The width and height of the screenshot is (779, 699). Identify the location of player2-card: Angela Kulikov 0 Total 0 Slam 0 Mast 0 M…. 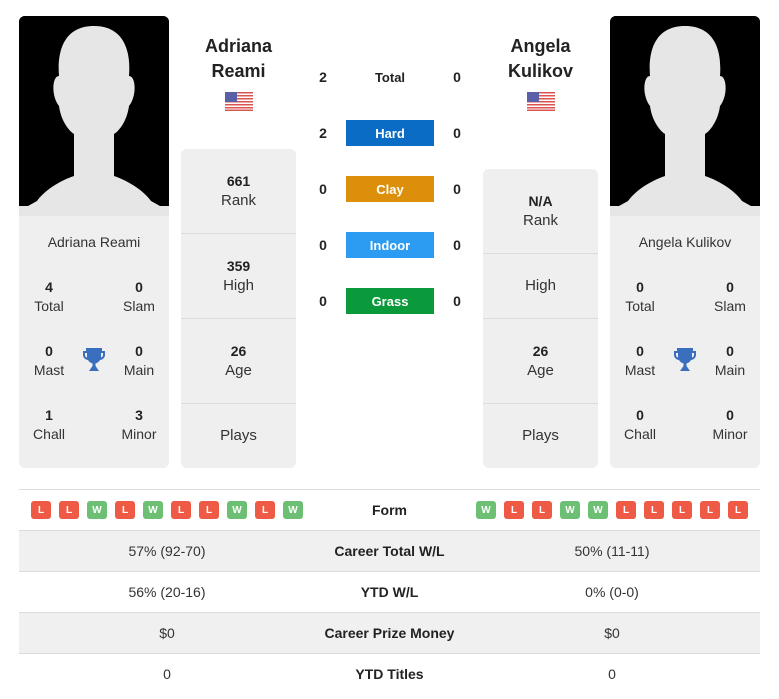
(685, 342).